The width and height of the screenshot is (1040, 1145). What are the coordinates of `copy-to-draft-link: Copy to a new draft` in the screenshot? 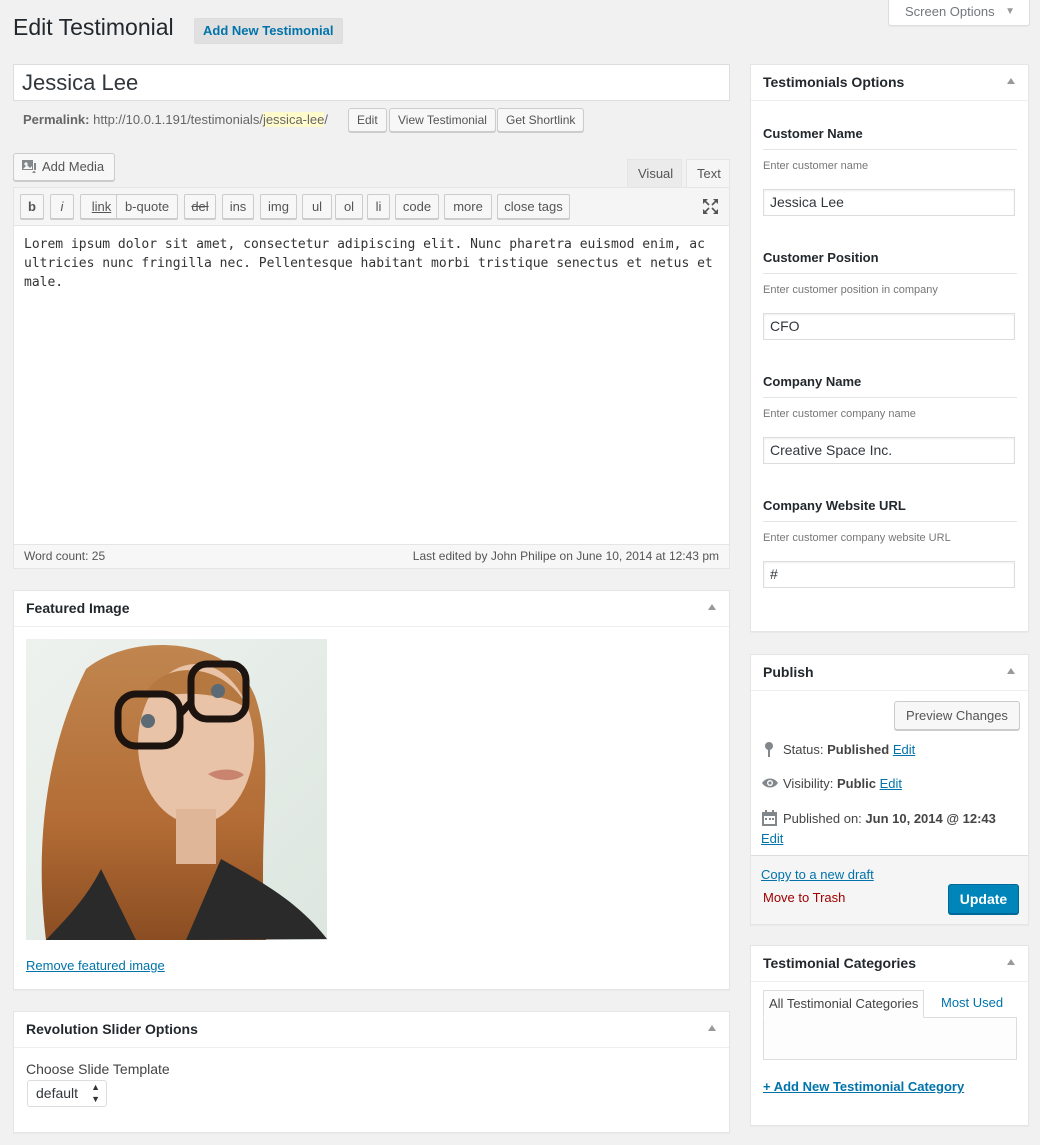 It's located at (817, 874).